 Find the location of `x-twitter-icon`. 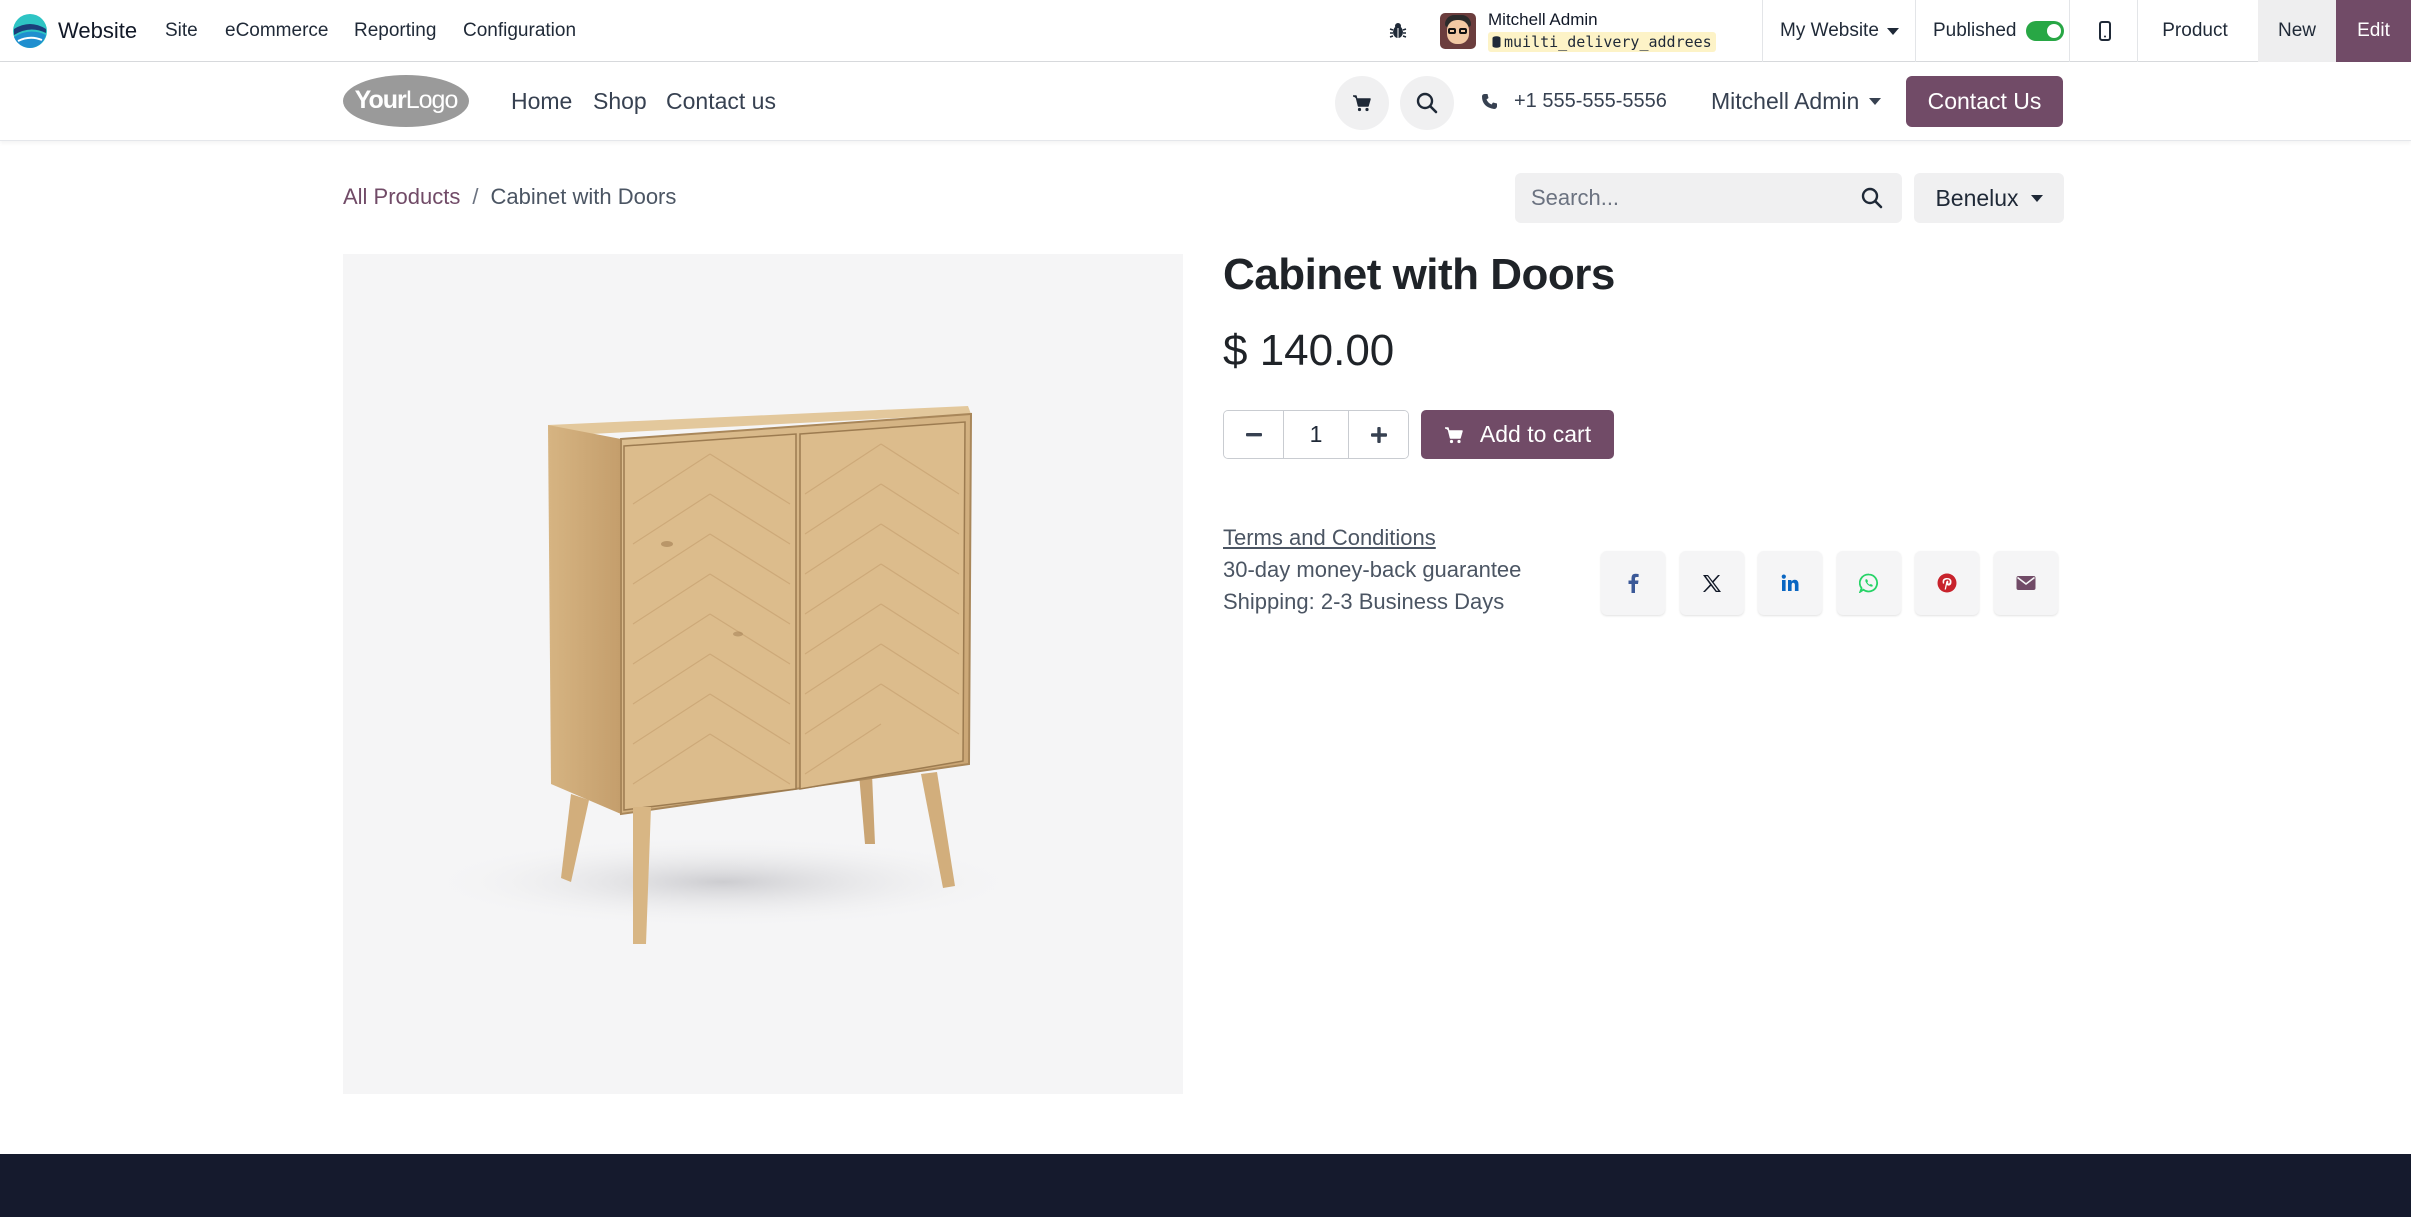

x-twitter-icon is located at coordinates (1712, 583).